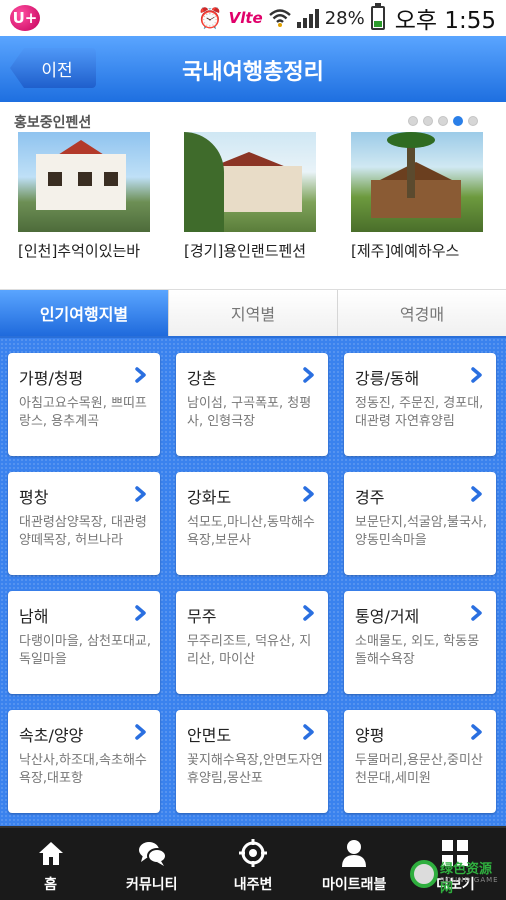 This screenshot has width=506, height=900. I want to click on destination-name: 남해, so click(34, 616).